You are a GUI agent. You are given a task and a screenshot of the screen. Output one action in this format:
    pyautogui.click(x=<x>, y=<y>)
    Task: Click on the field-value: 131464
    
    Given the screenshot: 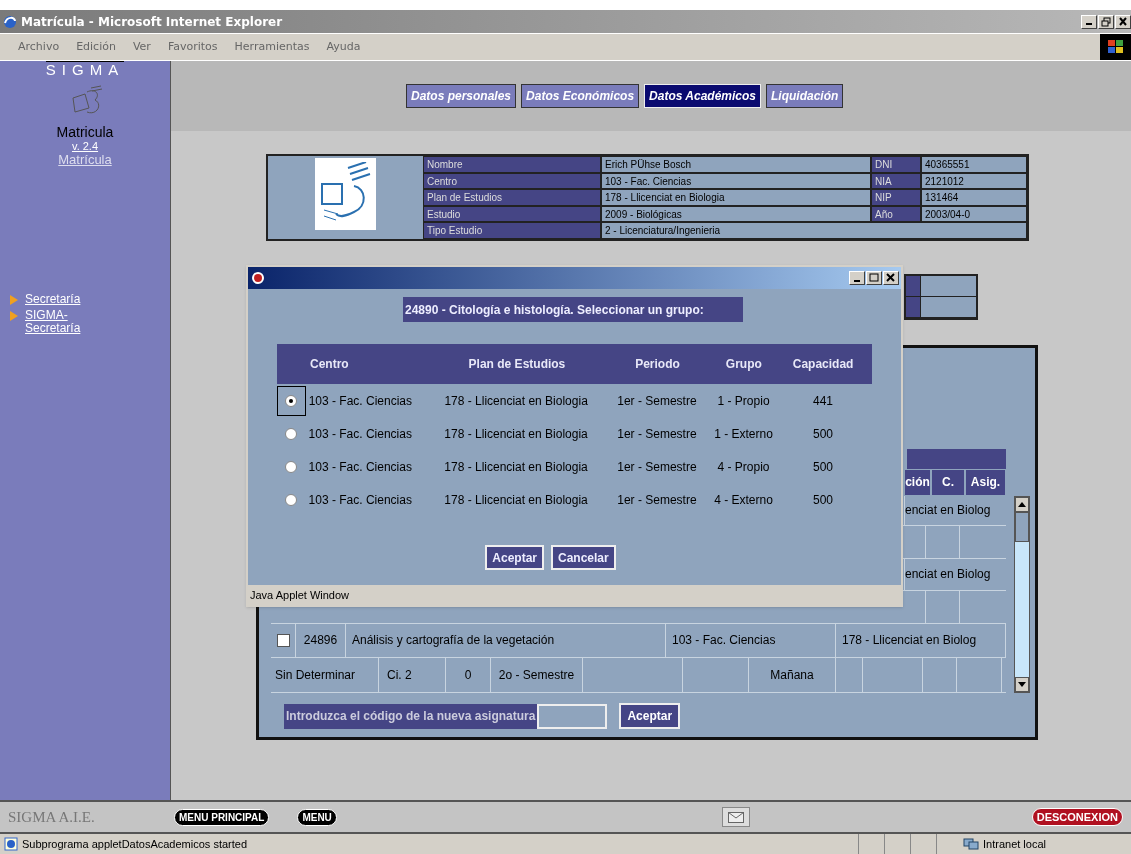 What is the action you would take?
    pyautogui.click(x=974, y=197)
    